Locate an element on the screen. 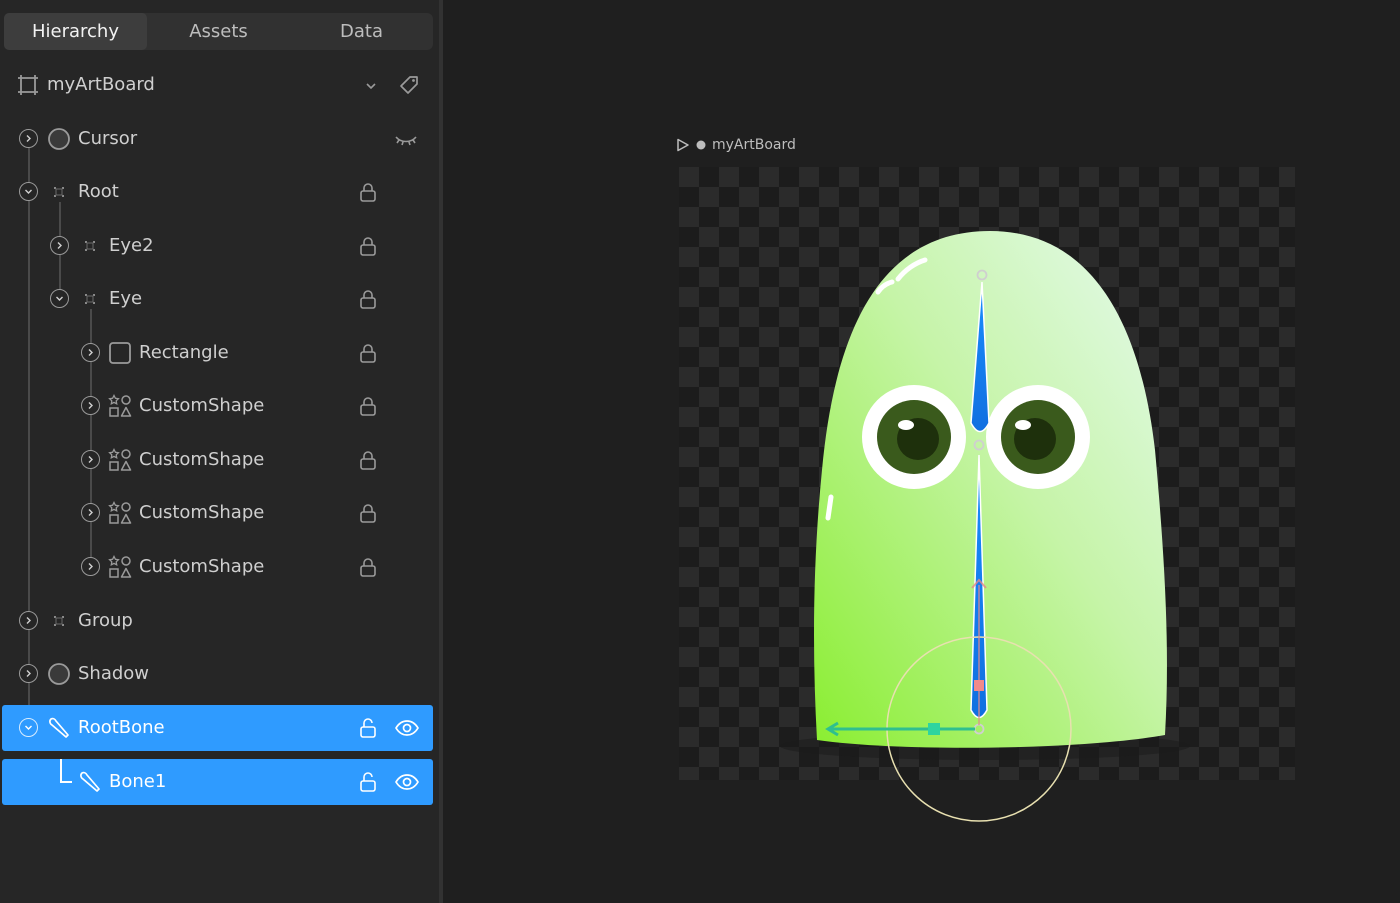 This screenshot has height=903, width=1400. layer-label: Cursor is located at coordinates (108, 138).